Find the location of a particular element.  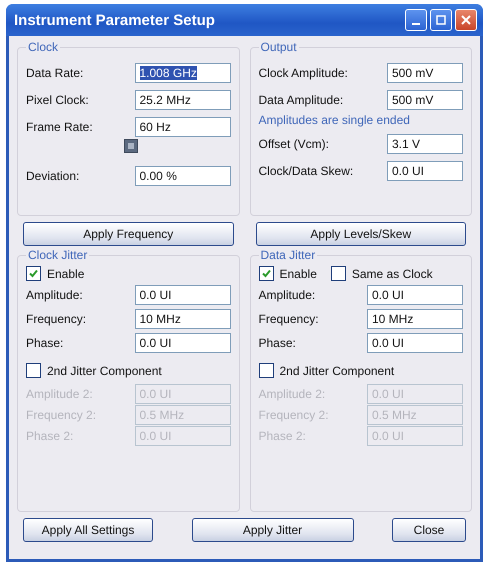

small-square-button is located at coordinates (131, 146).